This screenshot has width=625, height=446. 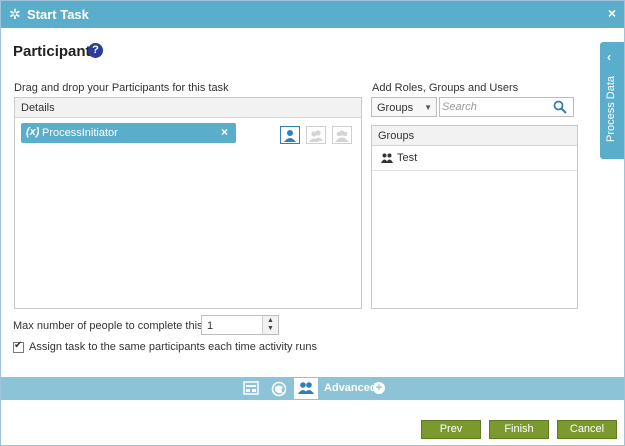 I want to click on remove-participant-icon: ×, so click(x=224, y=132).